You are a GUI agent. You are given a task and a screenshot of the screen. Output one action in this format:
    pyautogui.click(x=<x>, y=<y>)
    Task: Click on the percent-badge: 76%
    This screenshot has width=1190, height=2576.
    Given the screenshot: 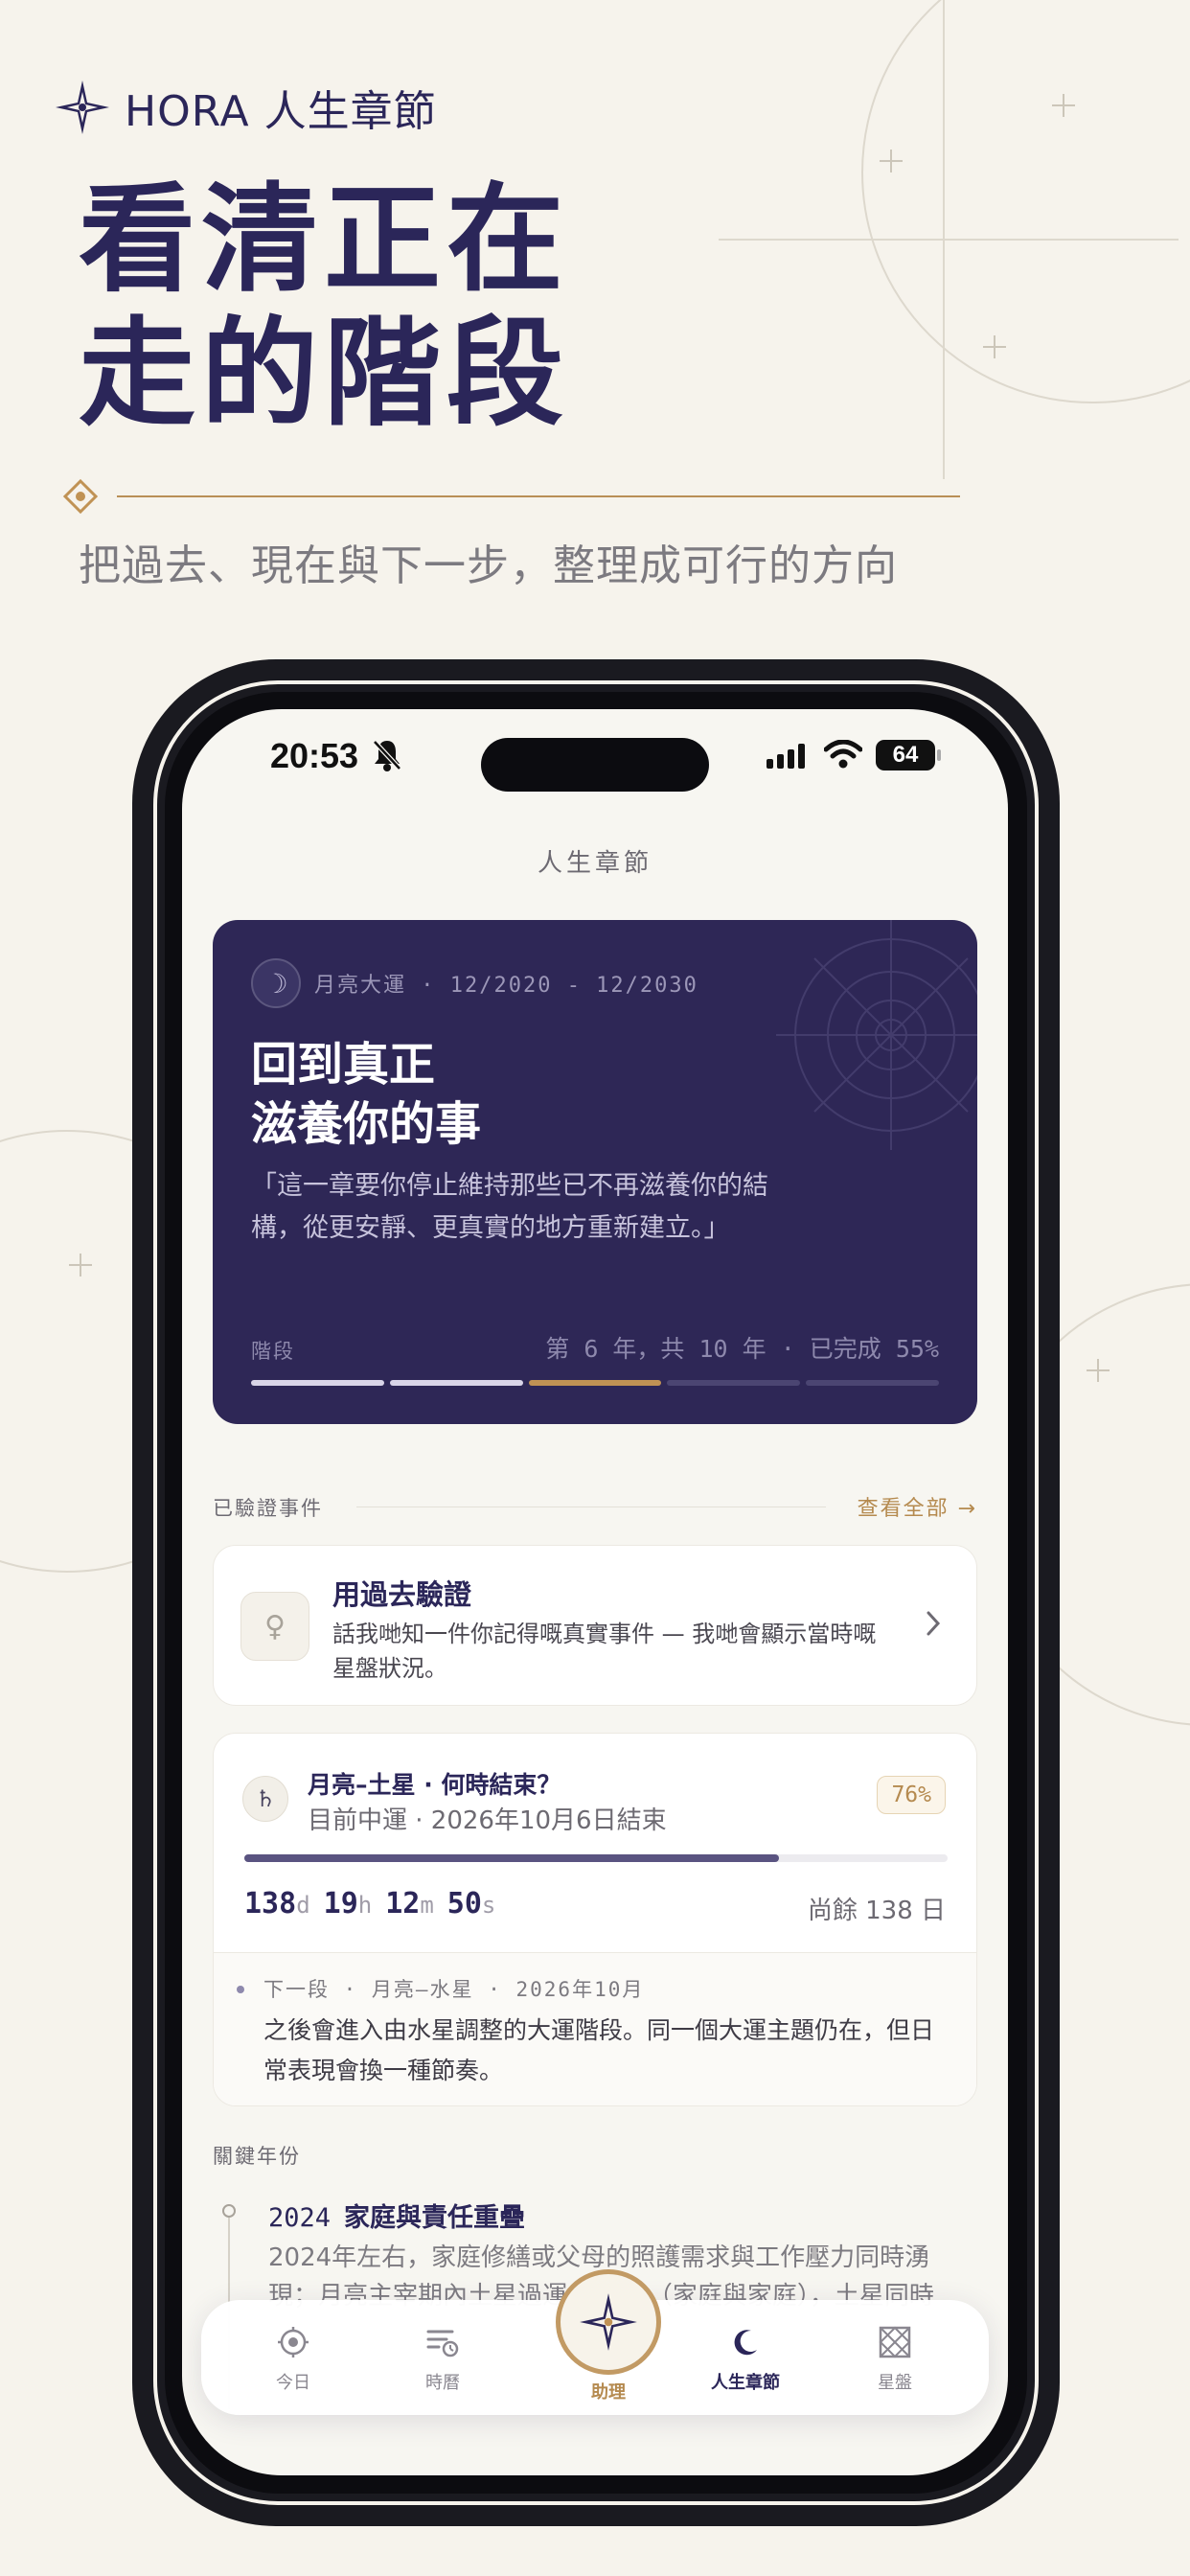 What is the action you would take?
    pyautogui.click(x=912, y=1795)
    